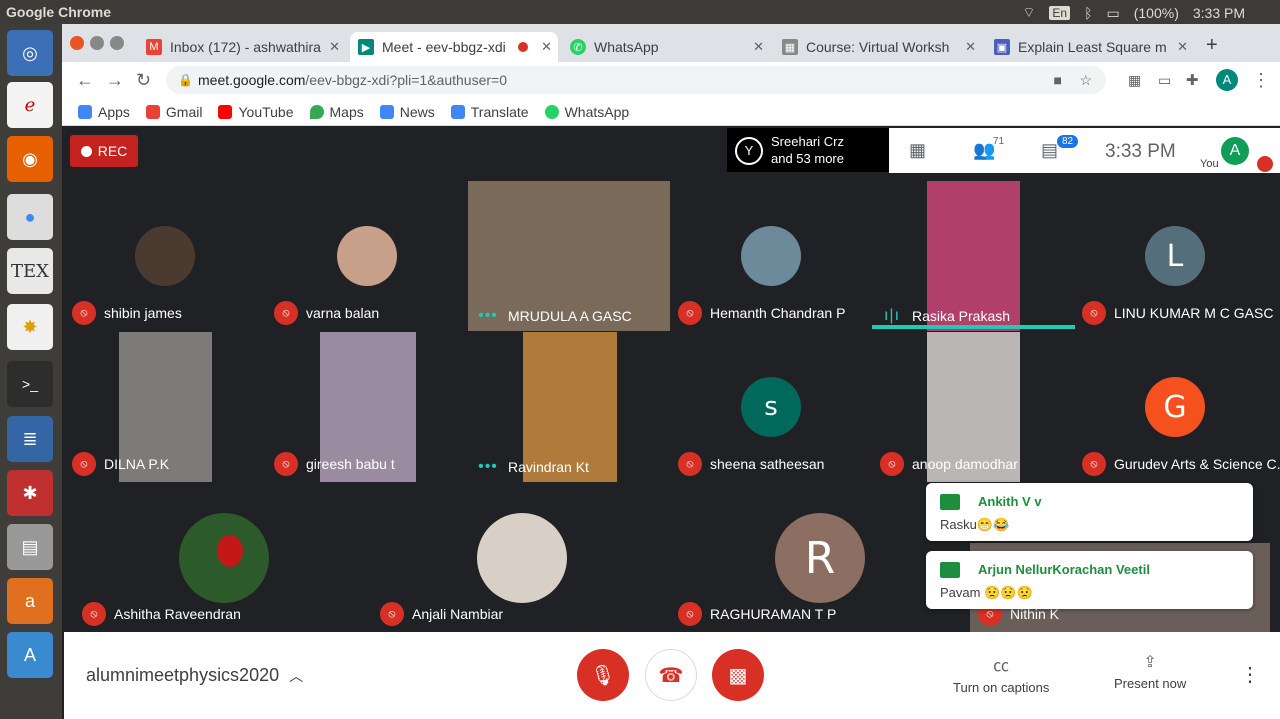 This screenshot has height=719, width=1280. Describe the element at coordinates (950, 502) in the screenshot. I see `chat-message-icon` at that location.